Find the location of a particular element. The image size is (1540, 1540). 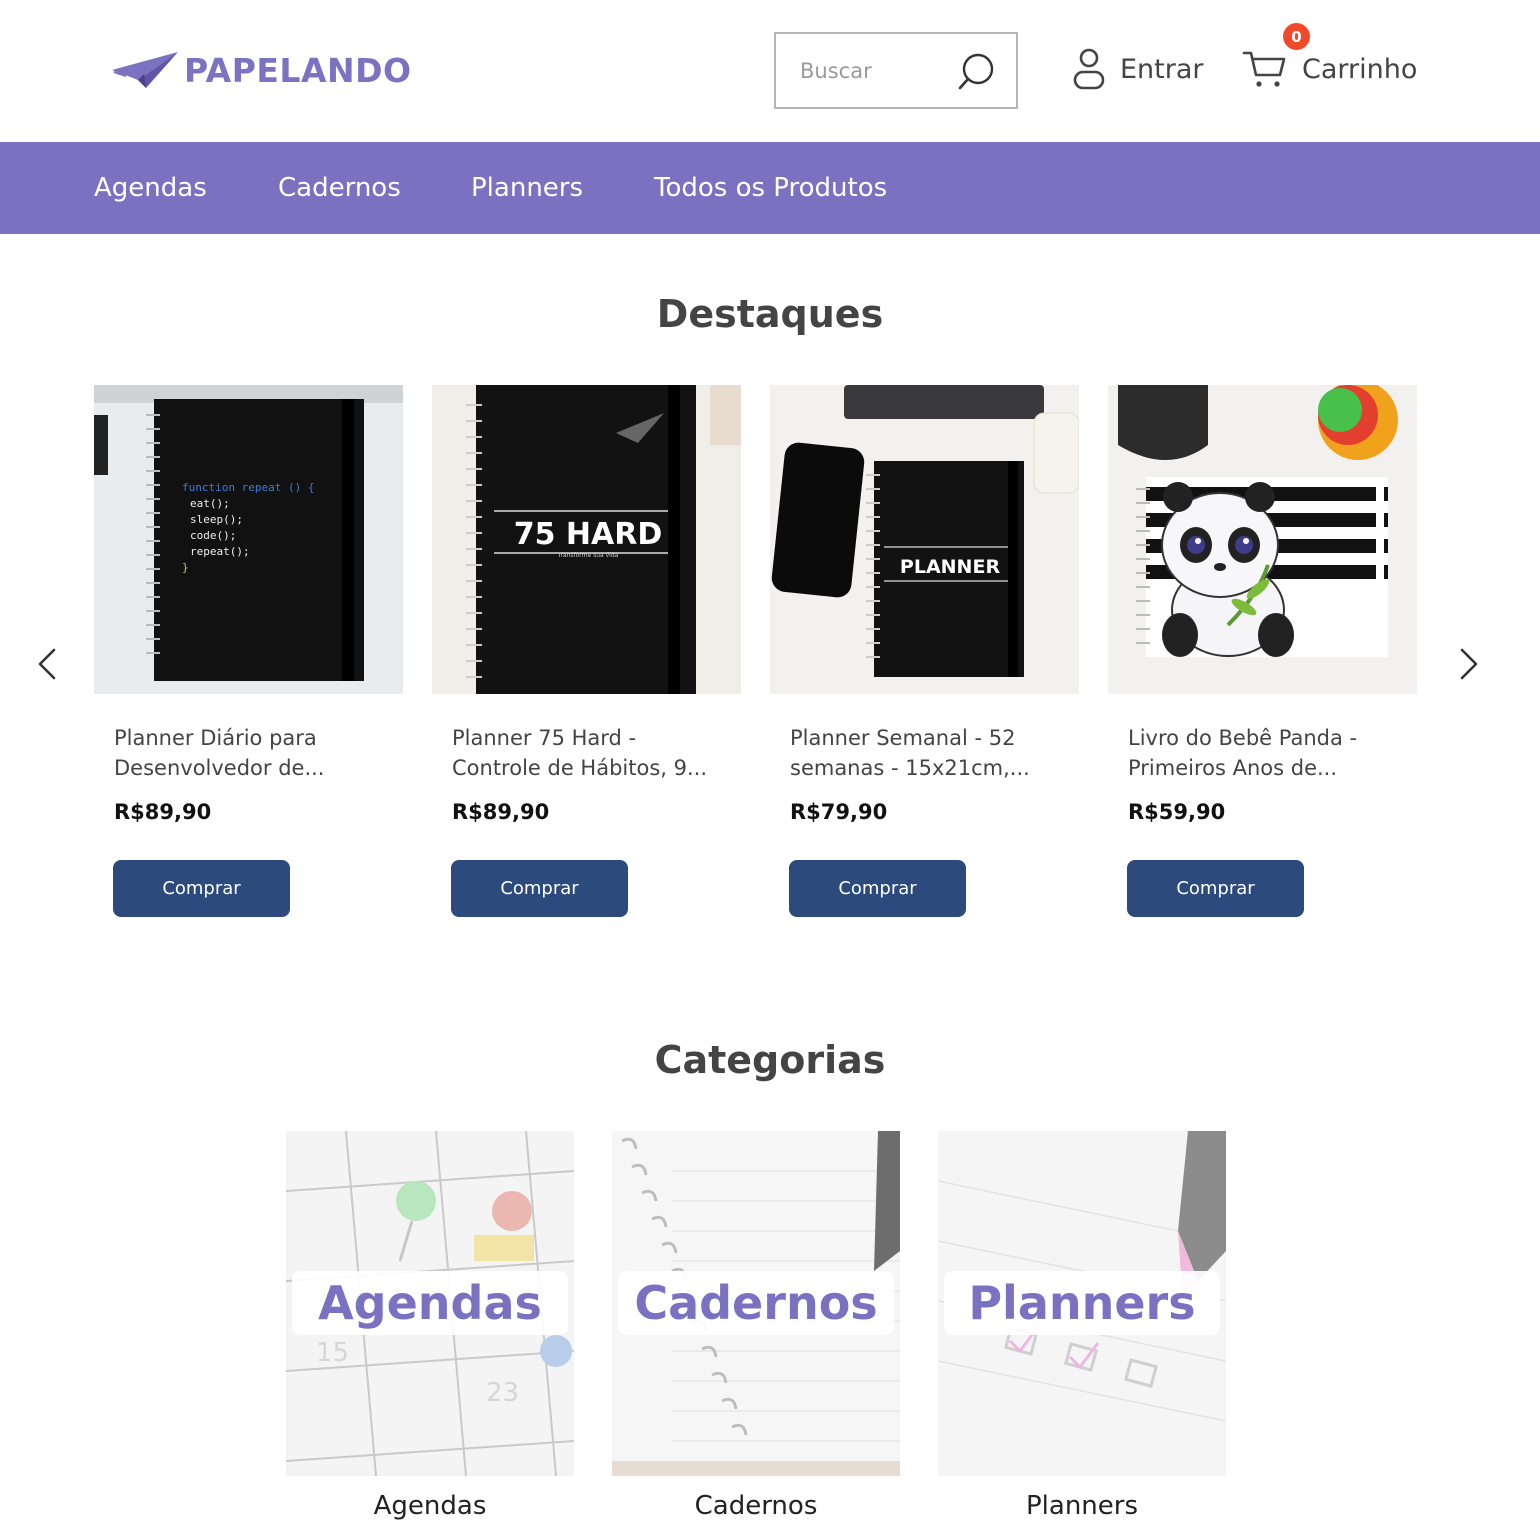

nav-item-planners: Planners is located at coordinates (527, 188).